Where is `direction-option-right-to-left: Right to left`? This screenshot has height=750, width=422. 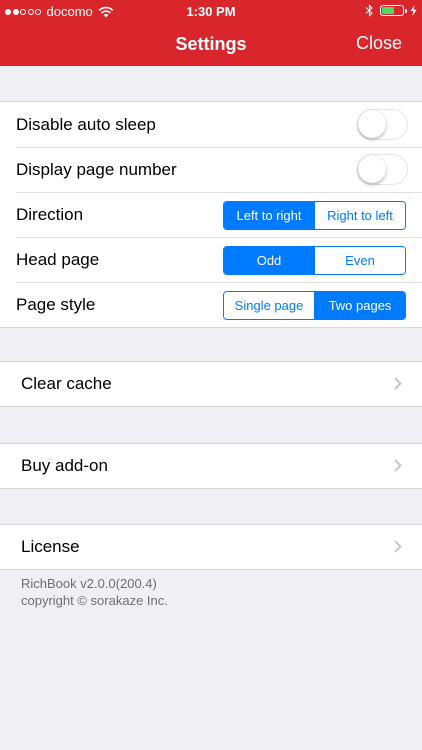
direction-option-right-to-left: Right to left is located at coordinates (359, 215).